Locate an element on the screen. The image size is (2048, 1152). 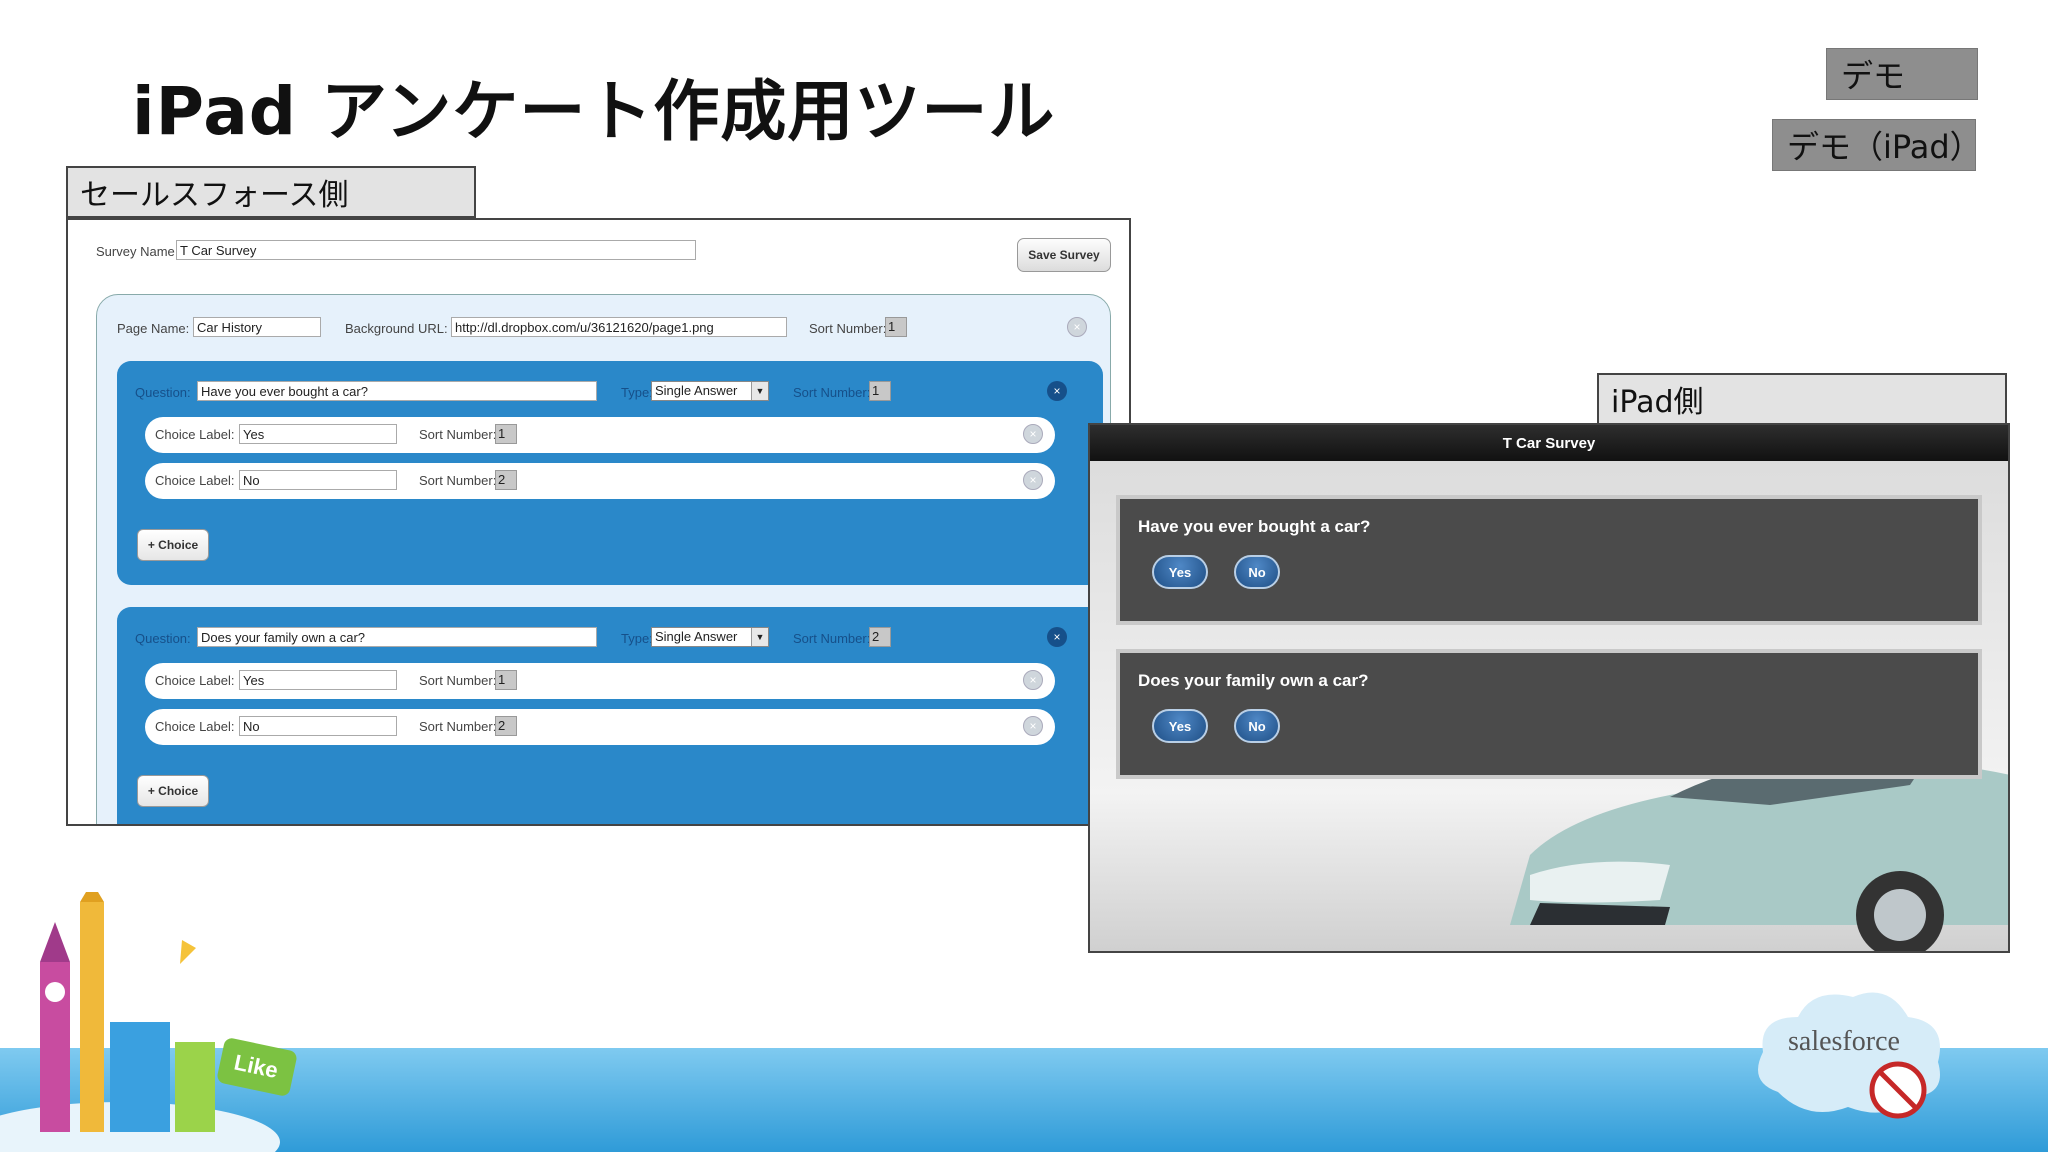
question-input: Does your family own a car? is located at coordinates (397, 637).